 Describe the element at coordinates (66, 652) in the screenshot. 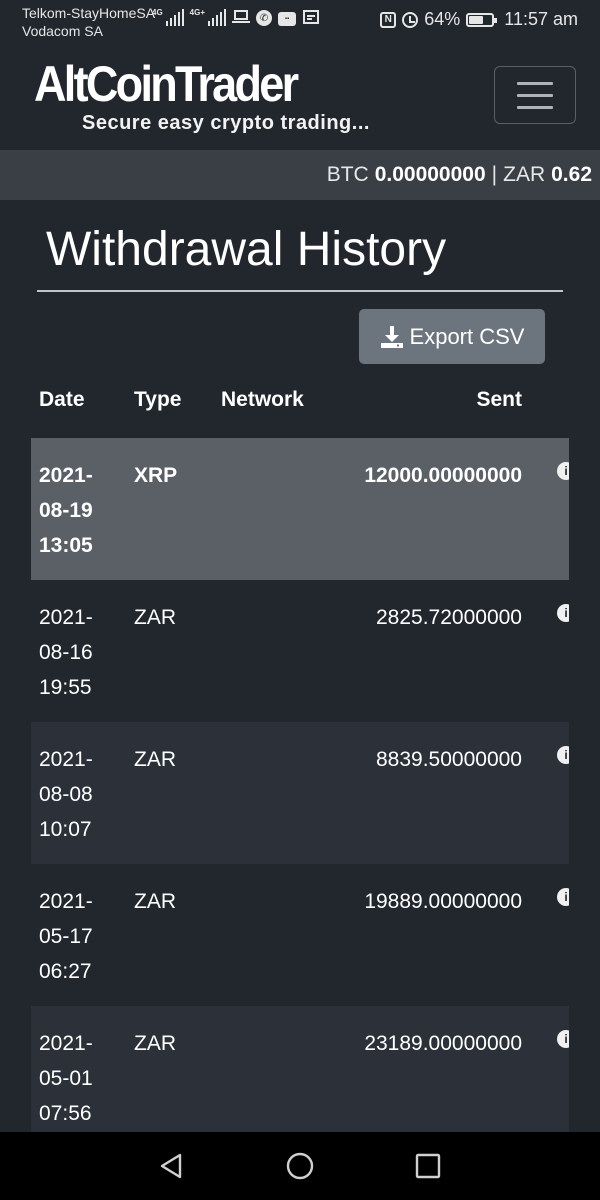

I see `cell-date: 2021- 08-16 19:55` at that location.